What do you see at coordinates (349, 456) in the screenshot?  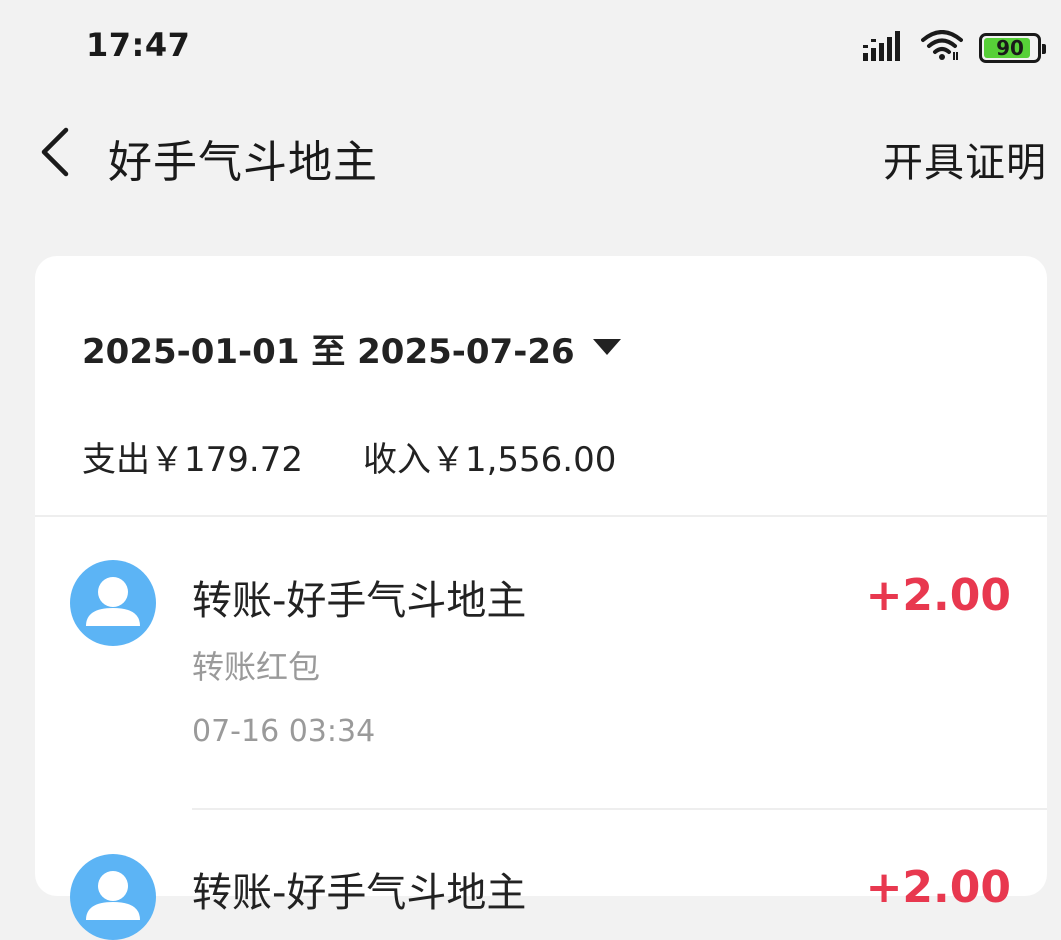 I see `summary: 支出￥179.72 收入￥1,556.00` at bounding box center [349, 456].